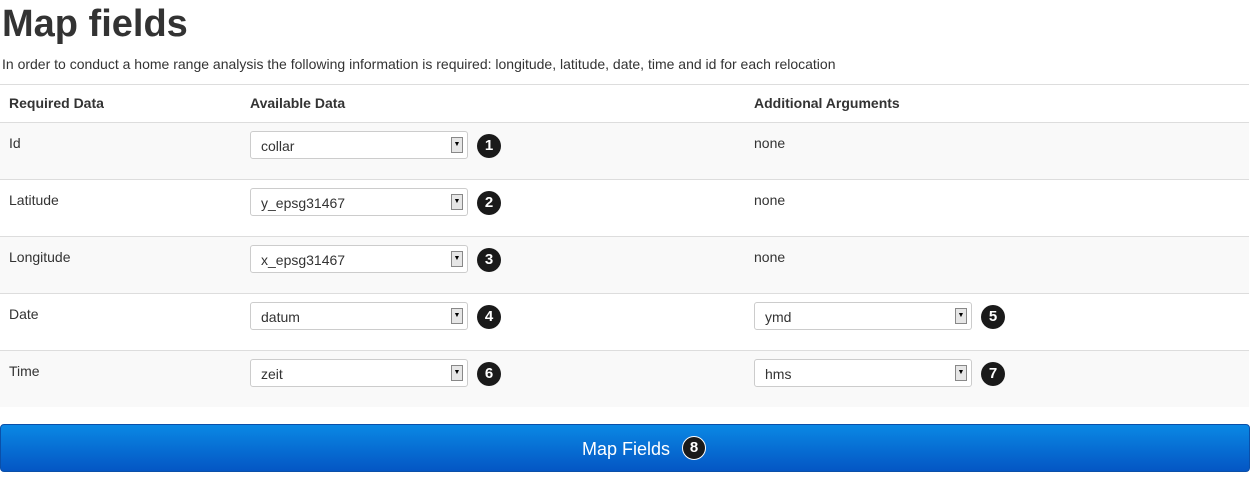 This screenshot has width=1254, height=482. I want to click on table-row-time: Time zeit ▼ 6 hms ▼ 7, so click(624, 379).